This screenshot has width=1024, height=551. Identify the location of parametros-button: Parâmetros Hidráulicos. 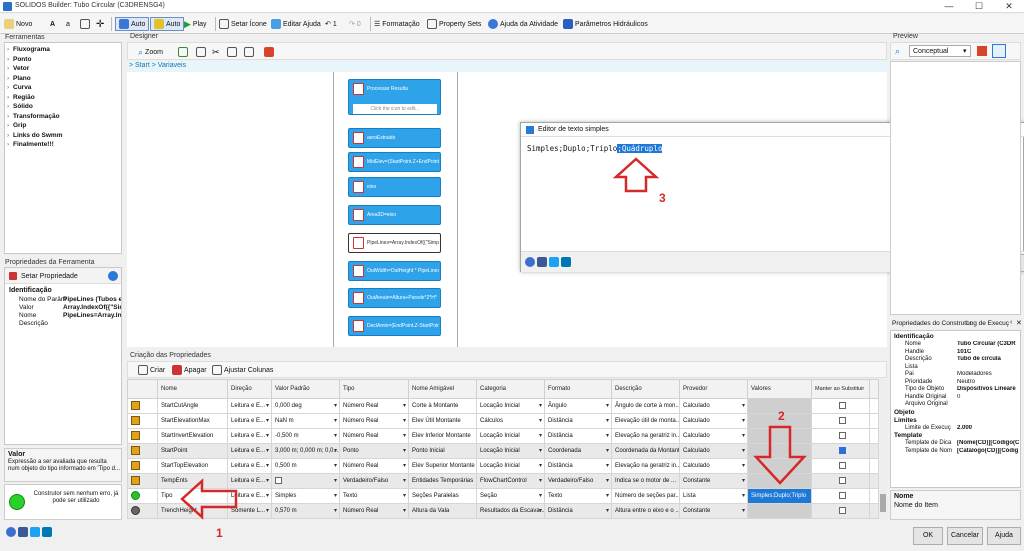
(605, 24).